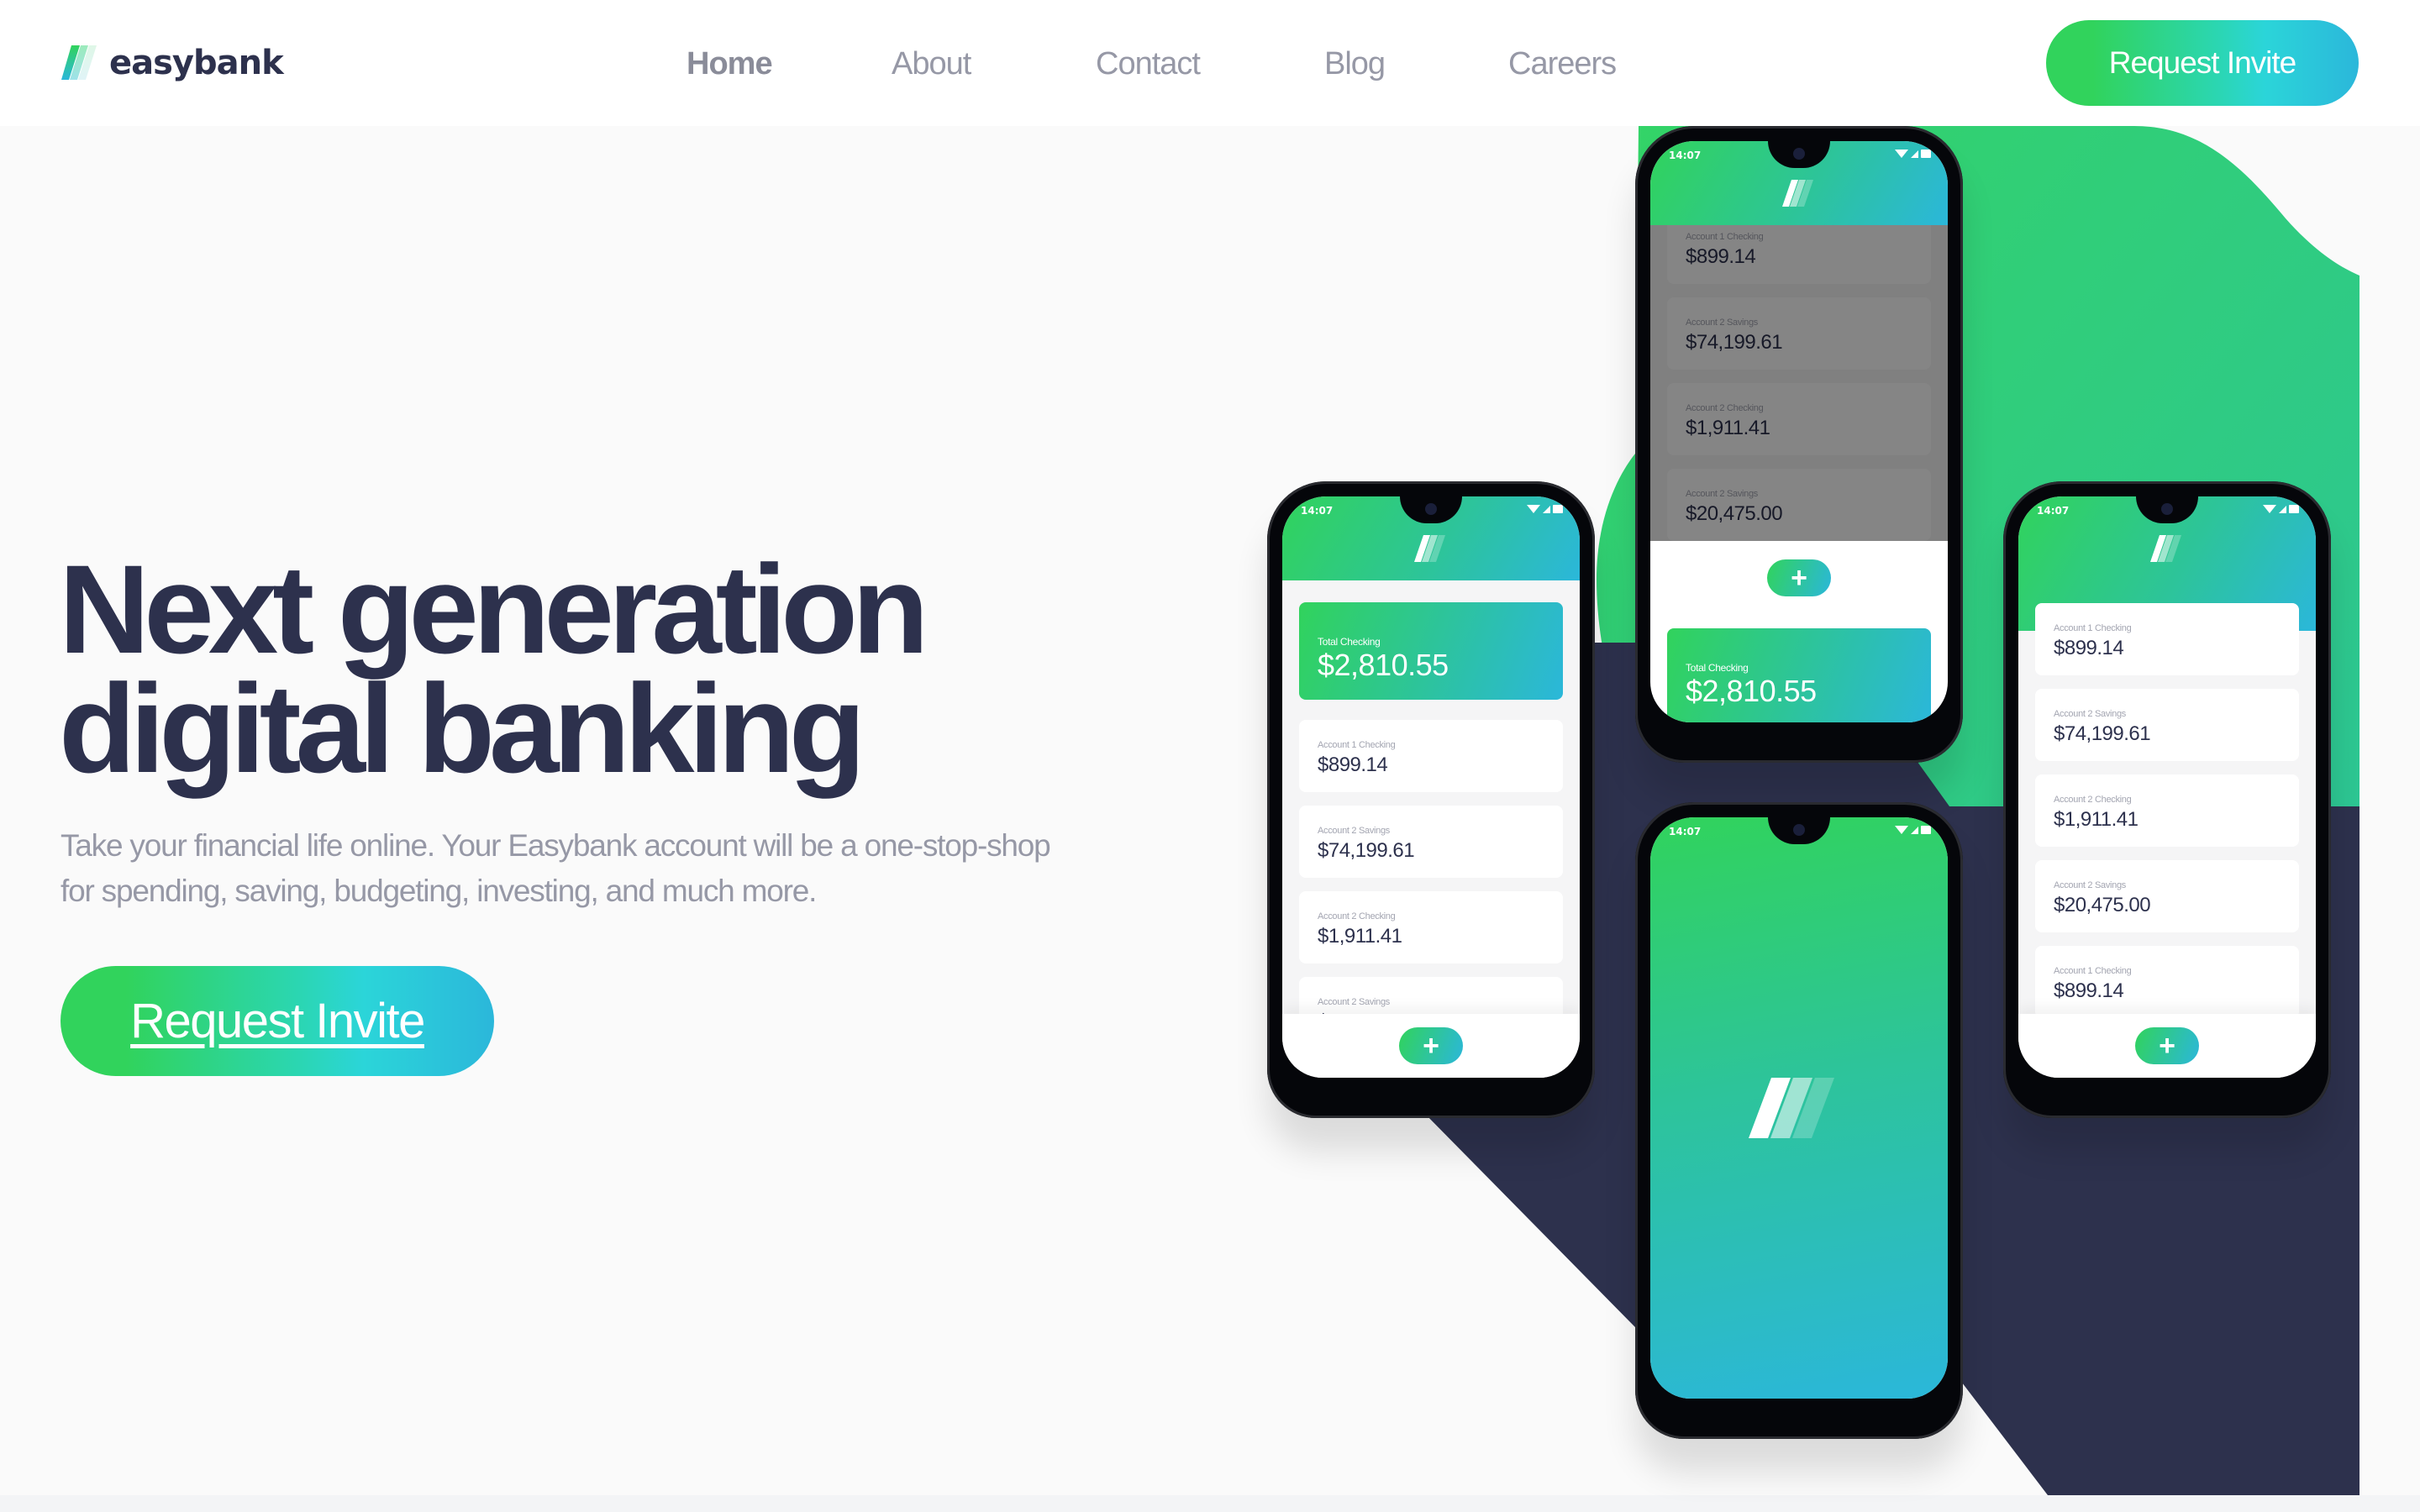 This screenshot has width=2420, height=1512. I want to click on logo-text: easybank, so click(196, 63).